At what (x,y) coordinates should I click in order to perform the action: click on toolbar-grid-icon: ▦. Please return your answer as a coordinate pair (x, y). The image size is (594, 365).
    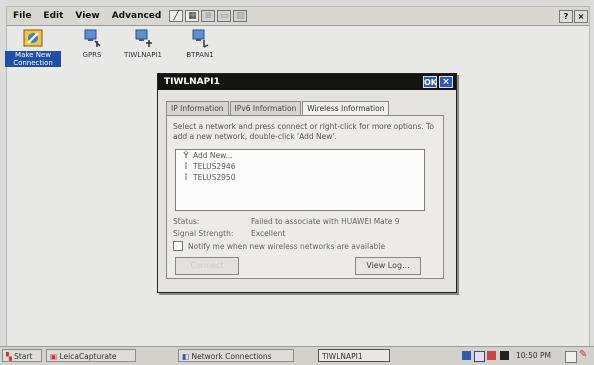
    Looking at the image, I should click on (192, 16).